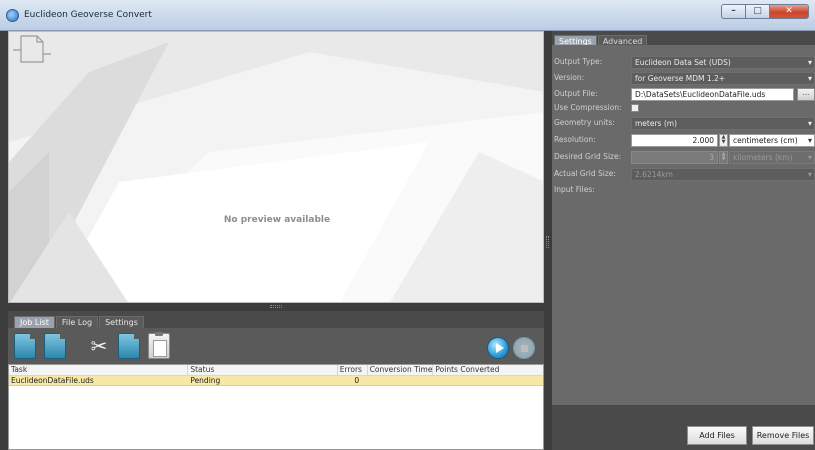  I want to click on actual-grid-row: Actual Grid Size: 2.6214km, so click(684, 174).